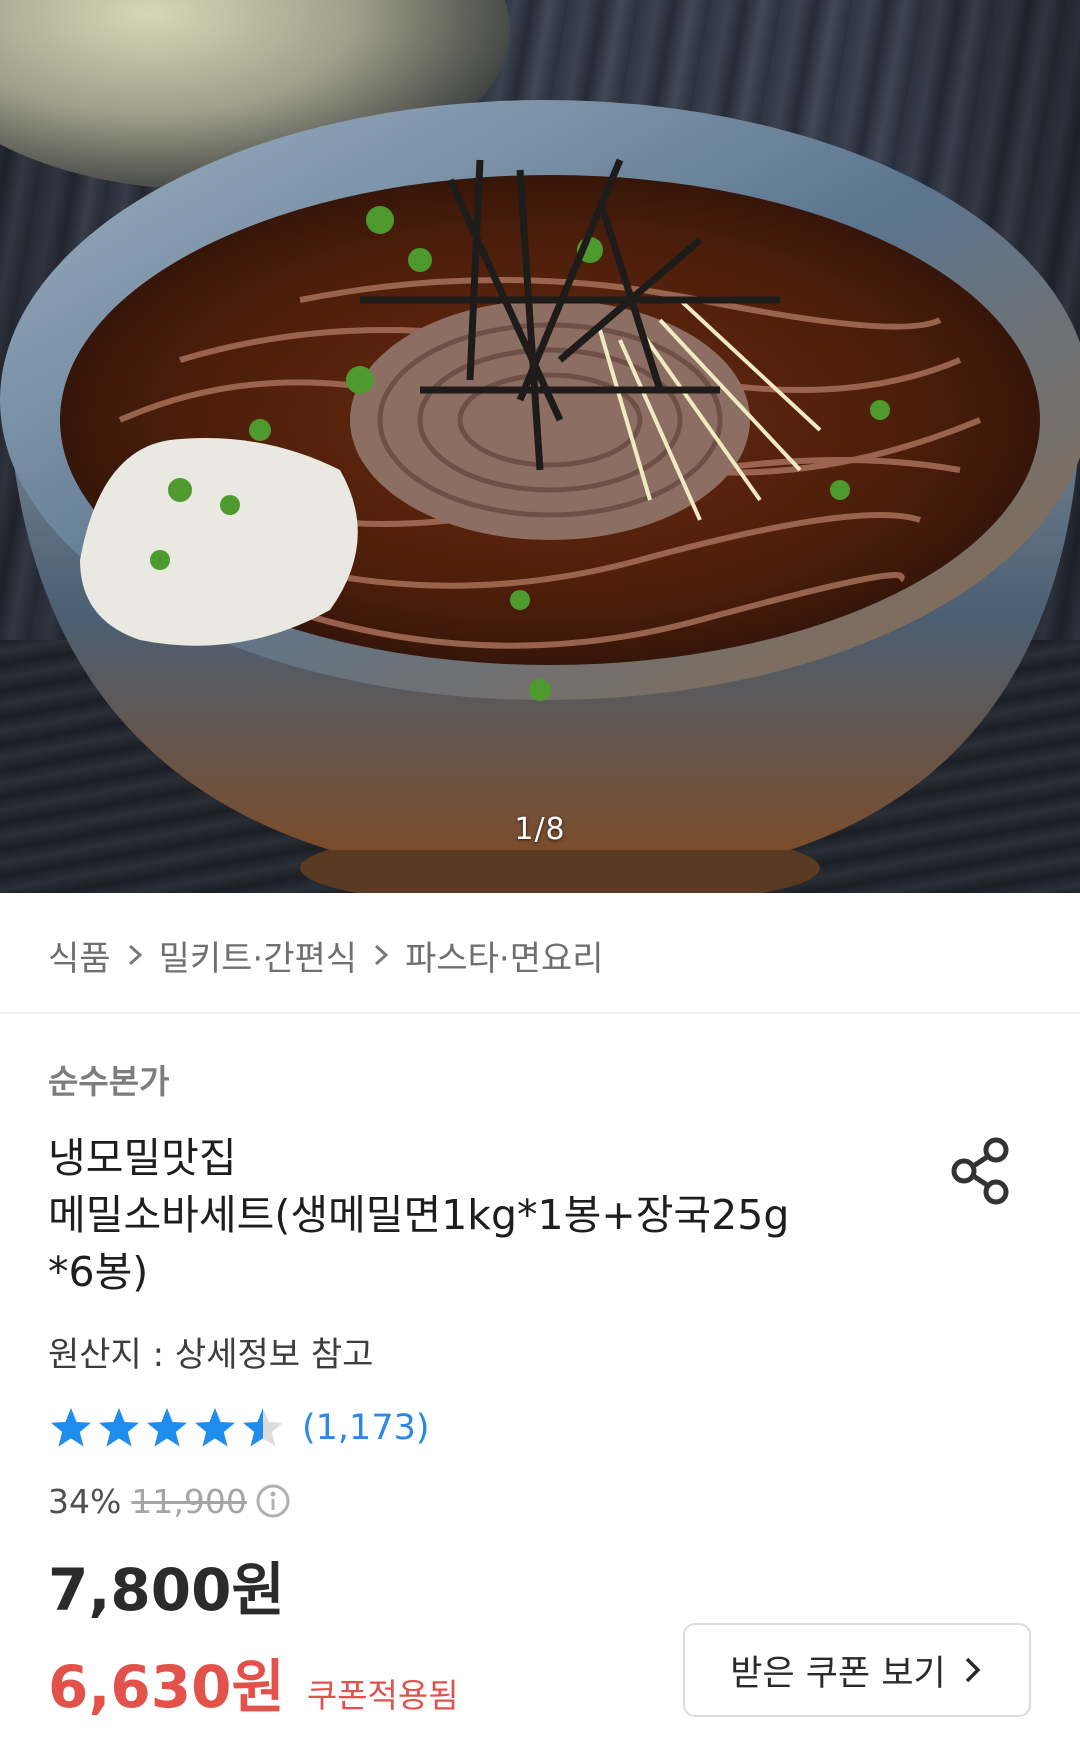  I want to click on divider, so click(540, 1013).